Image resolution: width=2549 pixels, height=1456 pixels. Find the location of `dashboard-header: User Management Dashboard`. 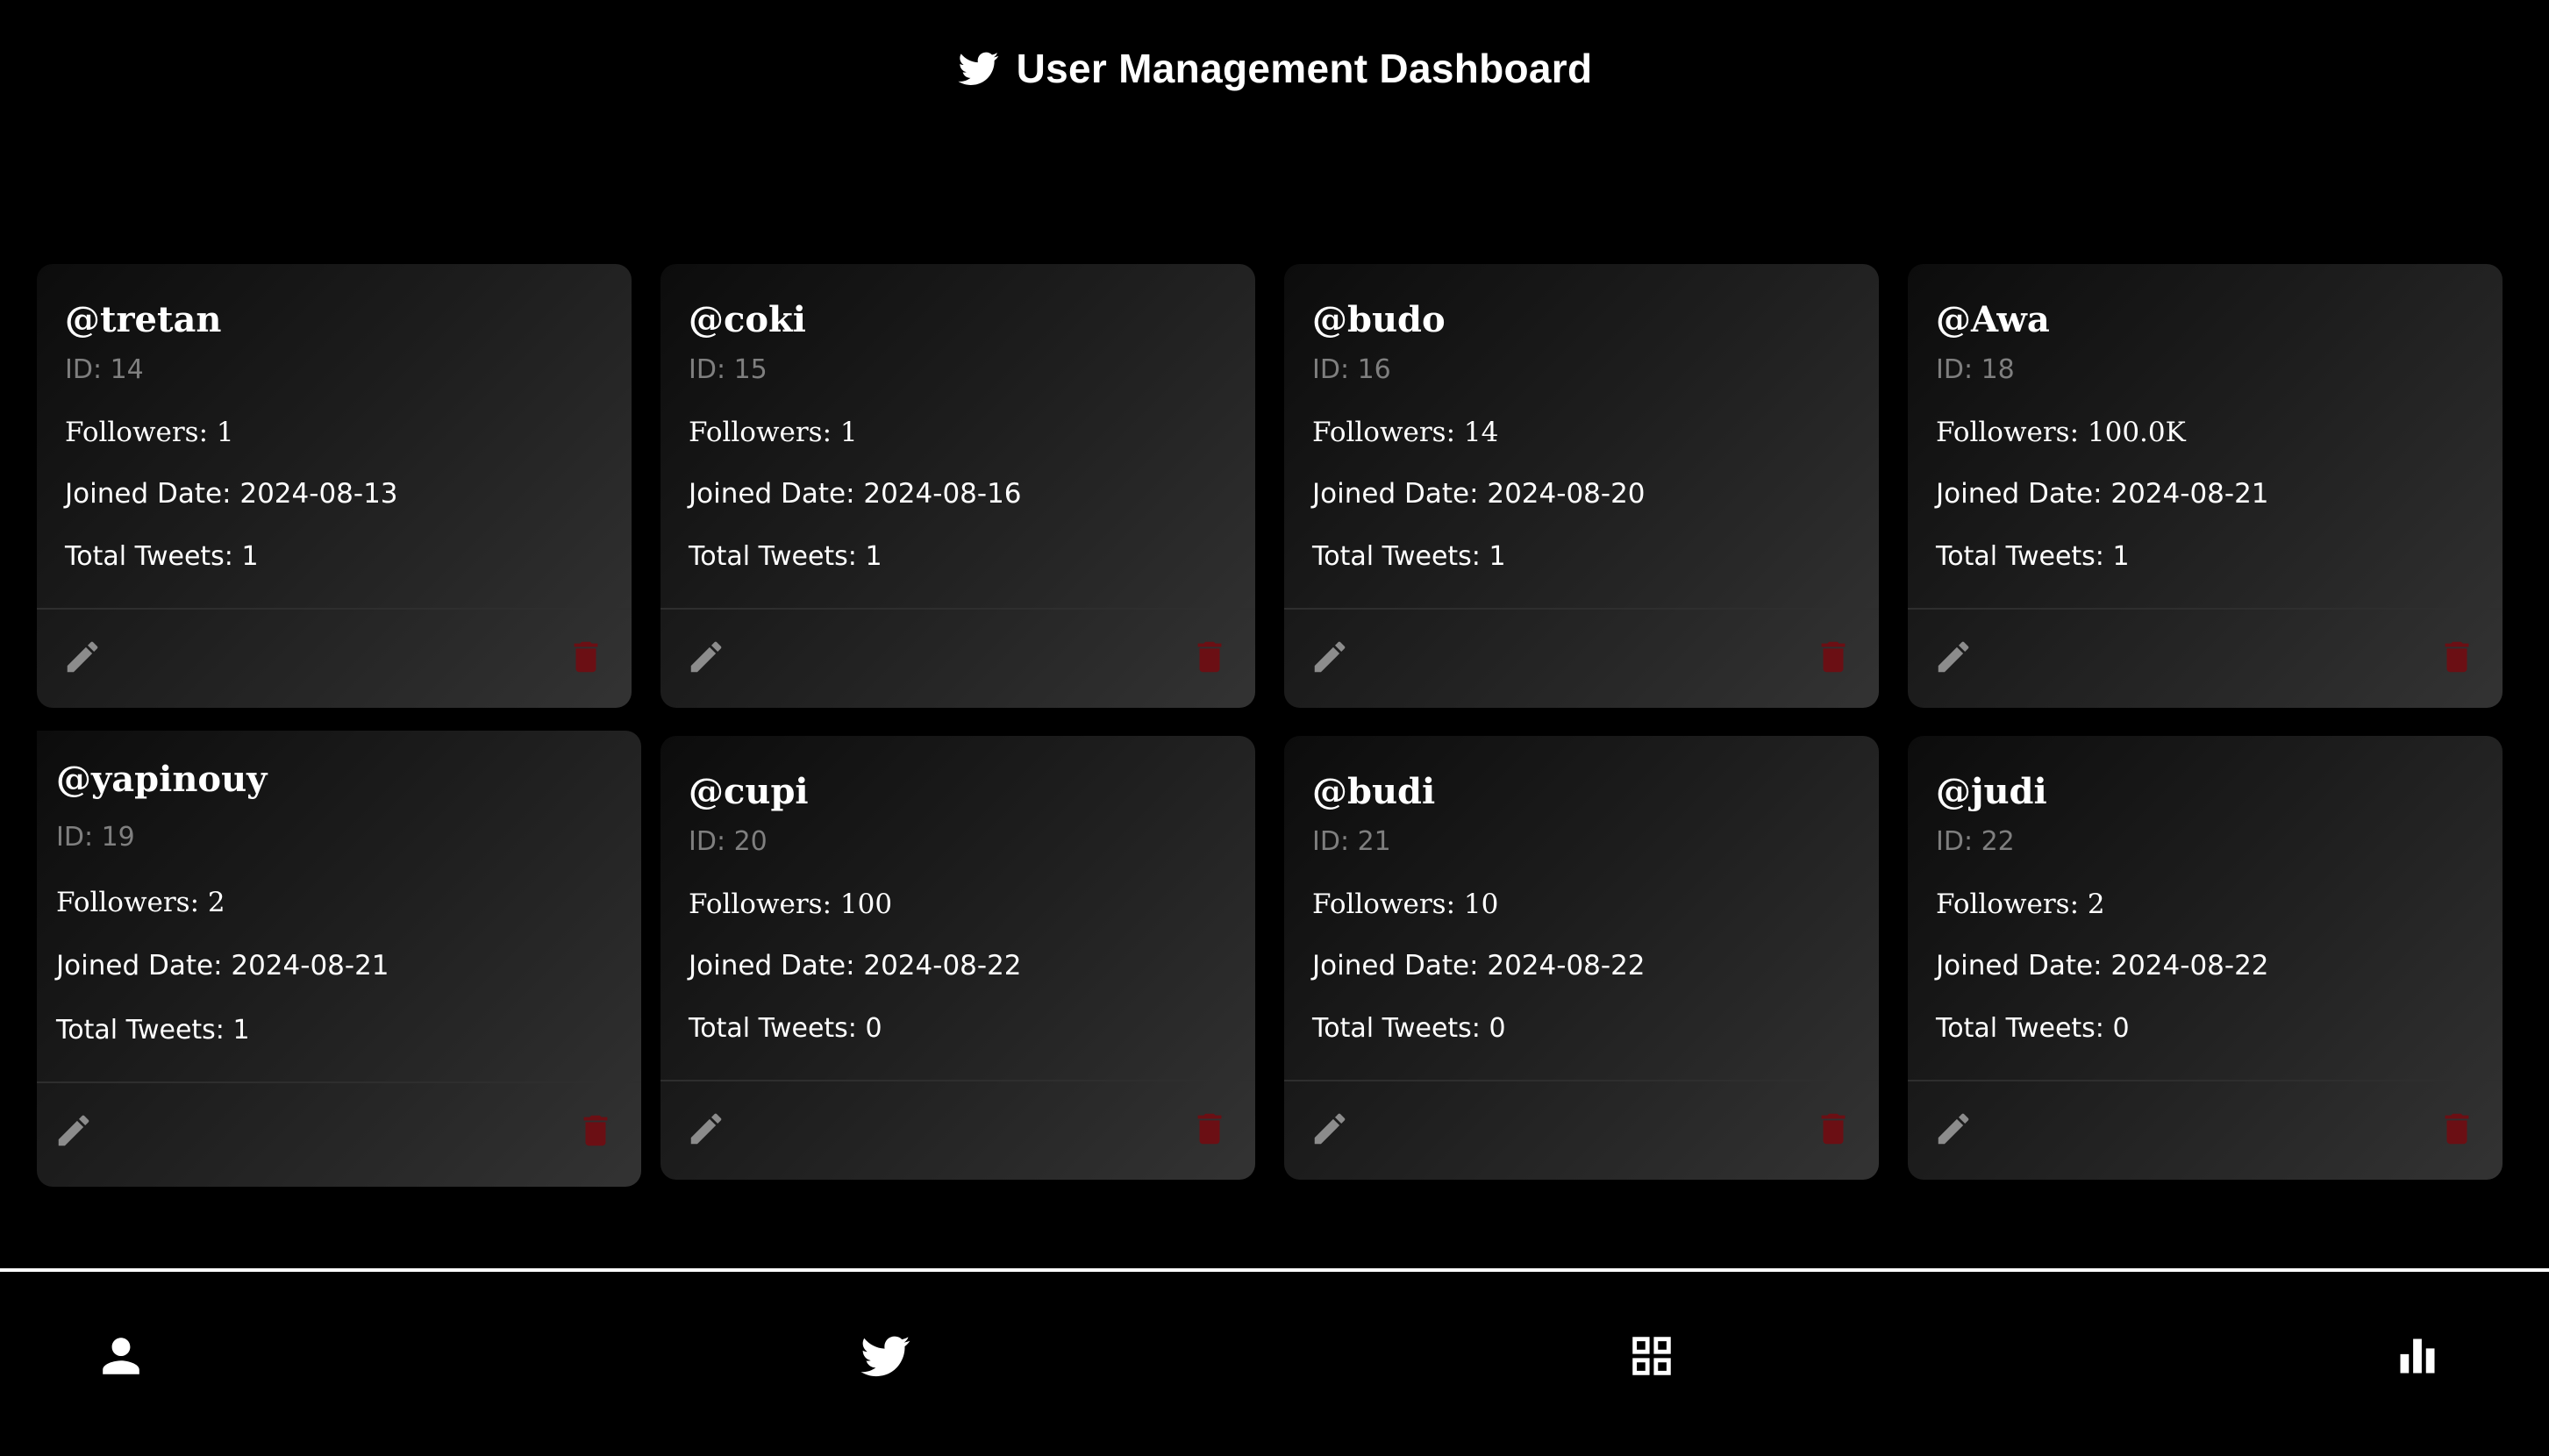

dashboard-header: User Management Dashboard is located at coordinates (1274, 68).